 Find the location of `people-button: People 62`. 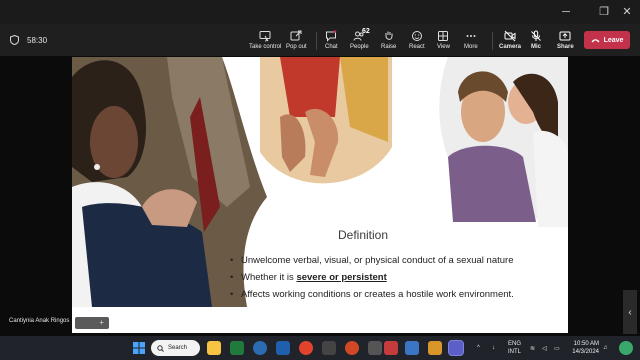

people-button: People 62 is located at coordinates (360, 40).